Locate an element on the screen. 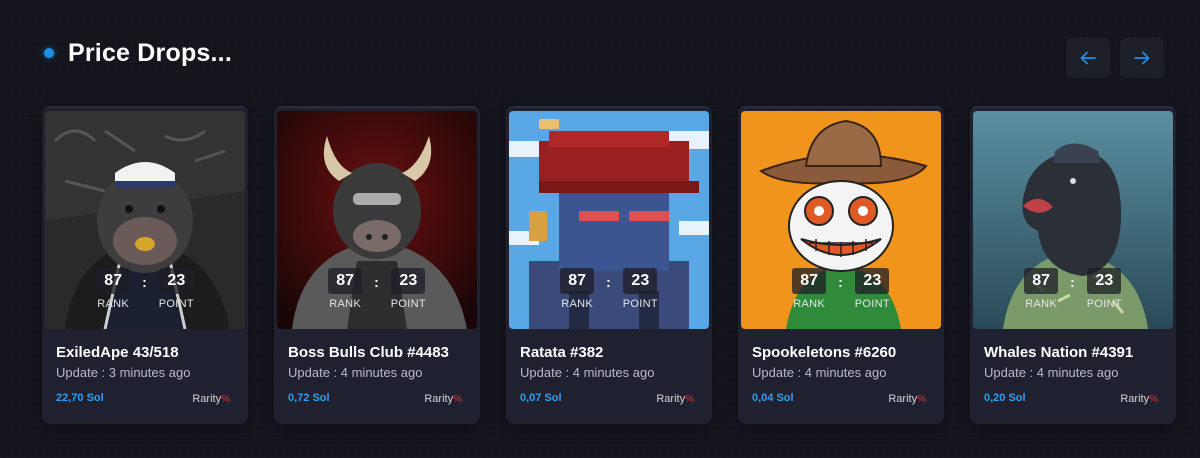  arrow-left-icon is located at coordinates (1088, 58).